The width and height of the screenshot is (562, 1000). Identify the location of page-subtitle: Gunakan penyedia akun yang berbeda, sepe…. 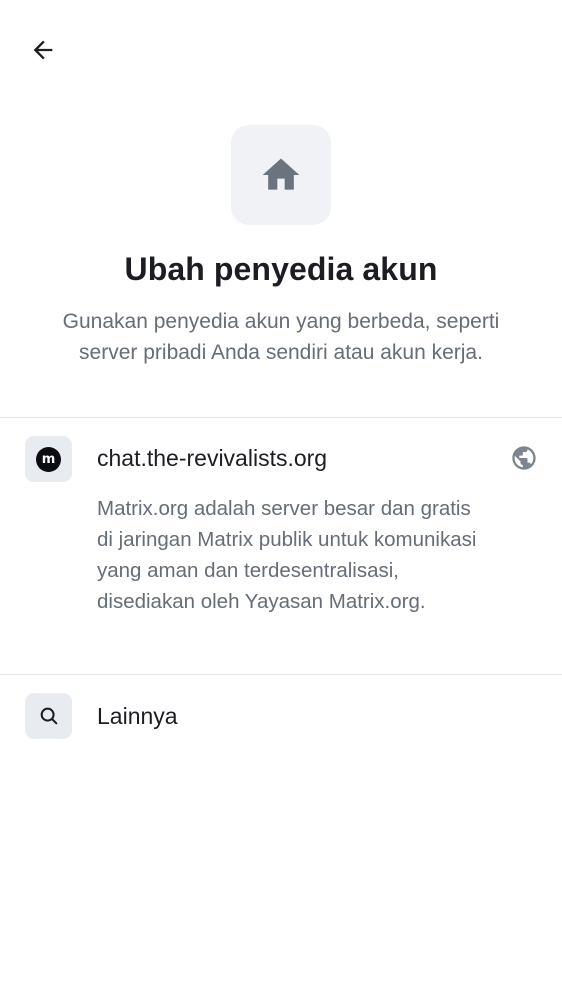
(281, 337).